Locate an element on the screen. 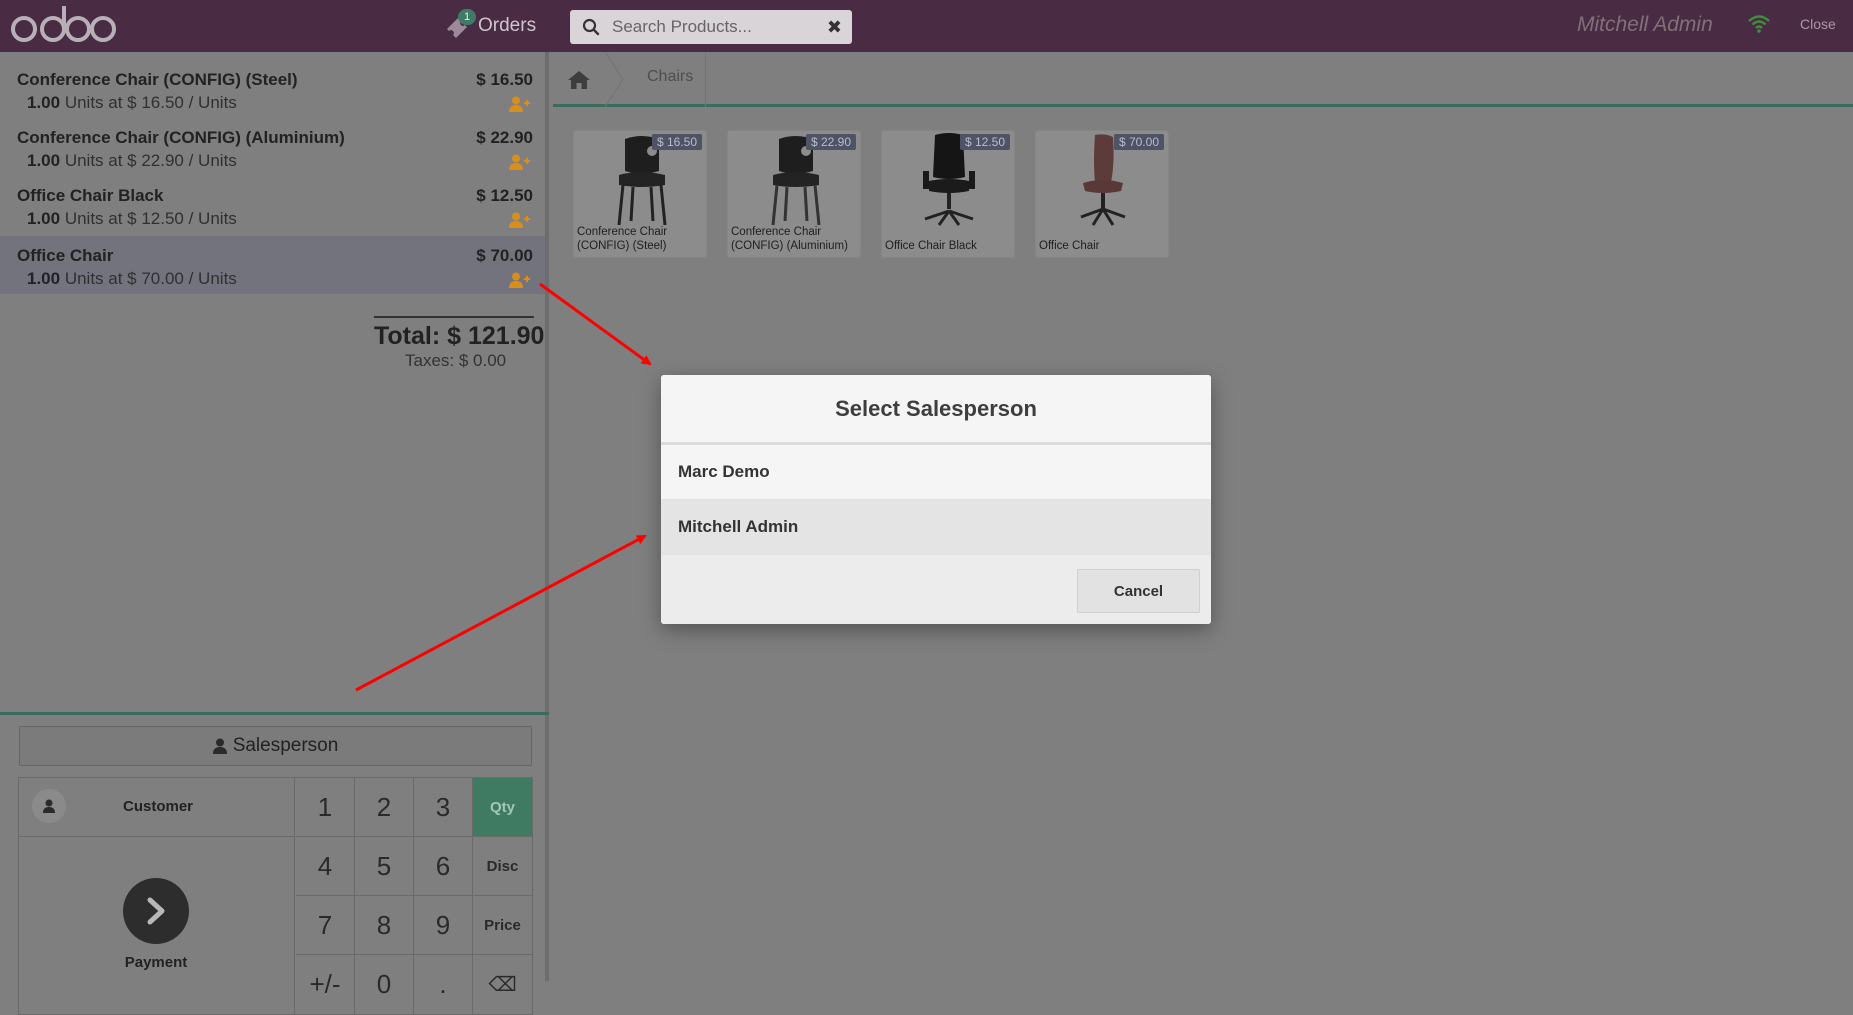  order-line-price: $ 22.90 is located at coordinates (504, 137).